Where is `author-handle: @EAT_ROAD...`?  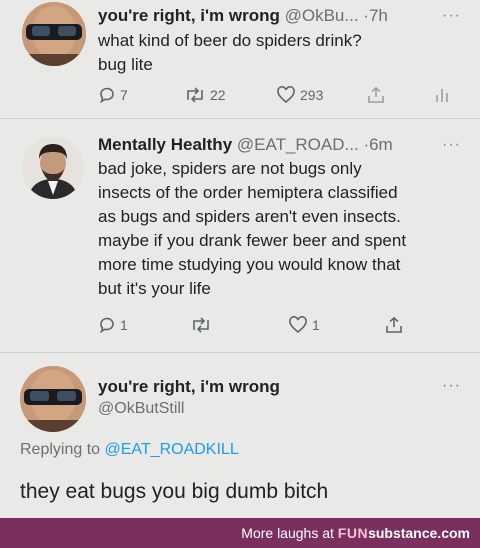
author-handle: @EAT_ROAD... is located at coordinates (297, 144).